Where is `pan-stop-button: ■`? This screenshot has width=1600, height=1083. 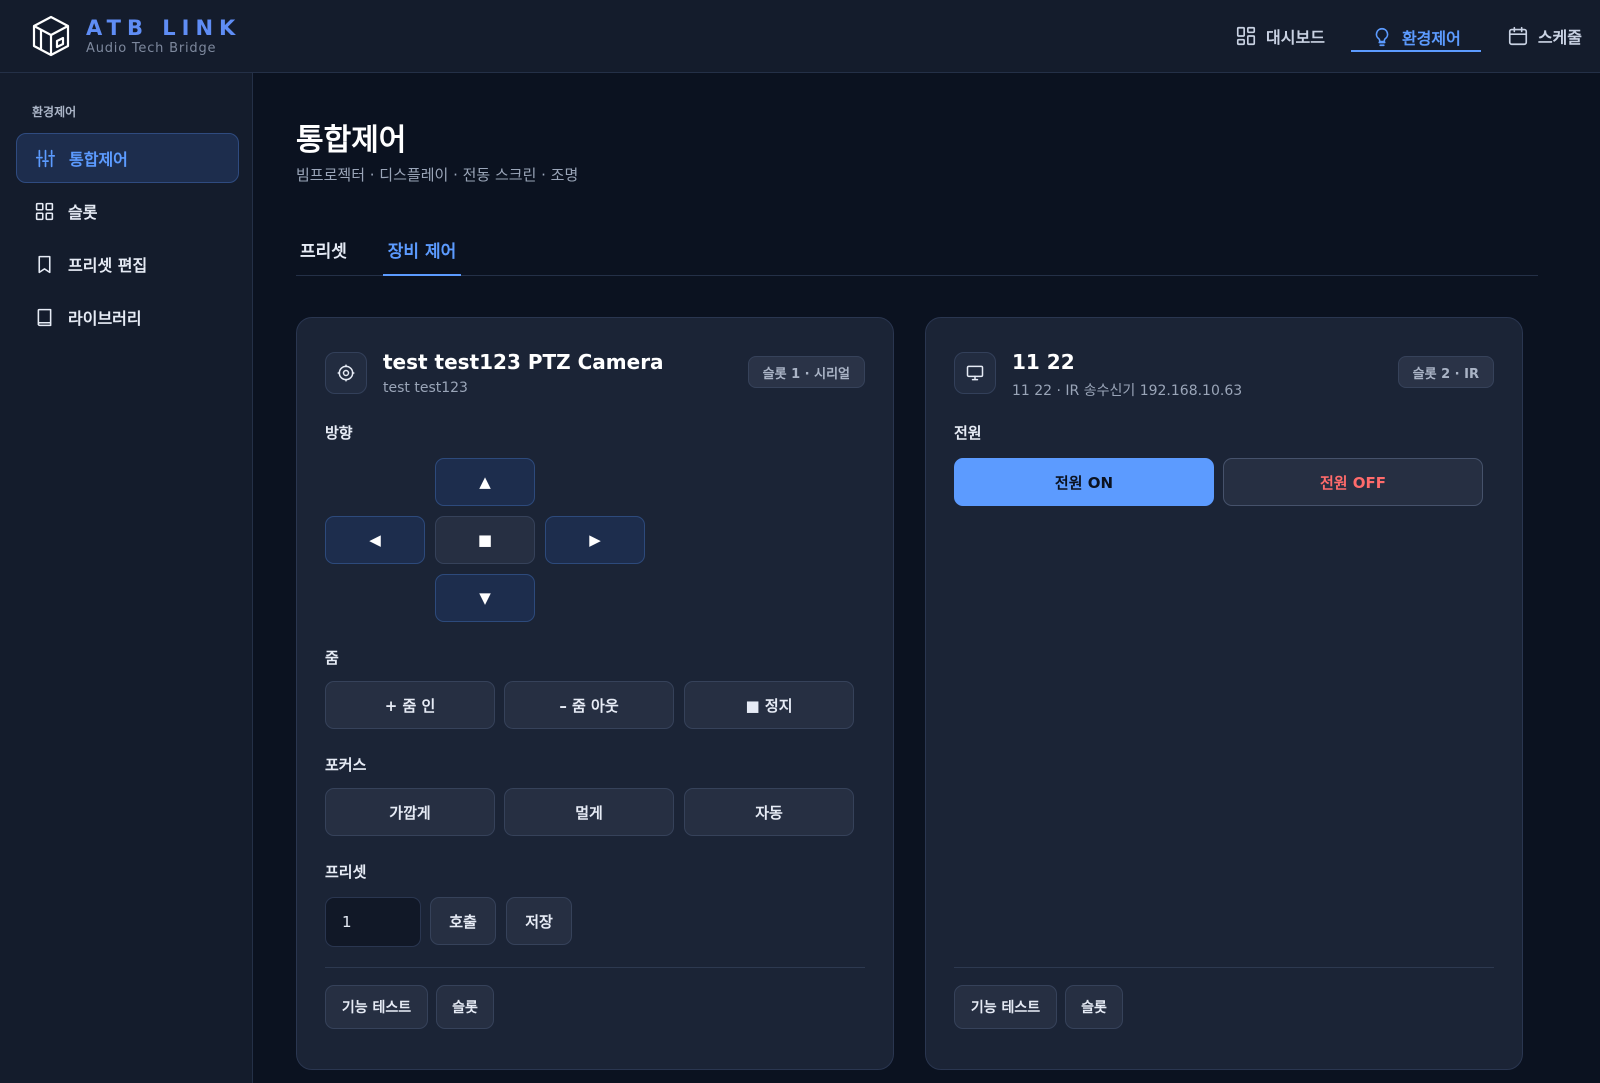
pan-stop-button: ■ is located at coordinates (485, 540).